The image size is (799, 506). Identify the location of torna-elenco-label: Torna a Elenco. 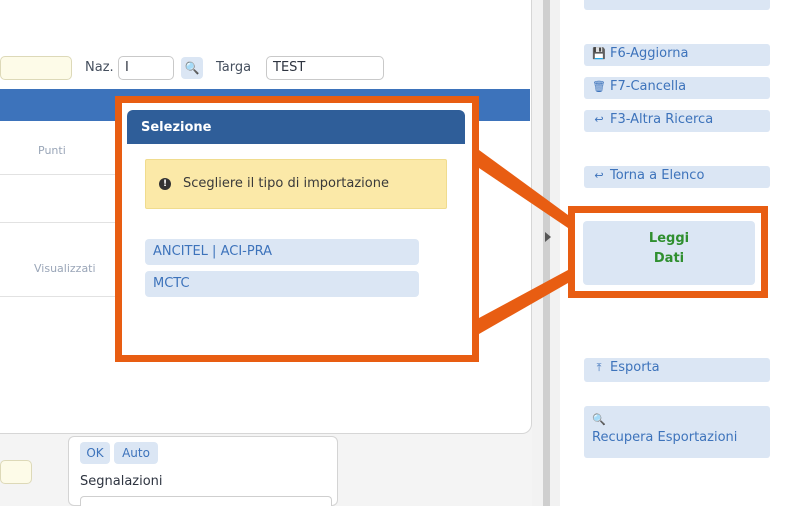
(657, 175).